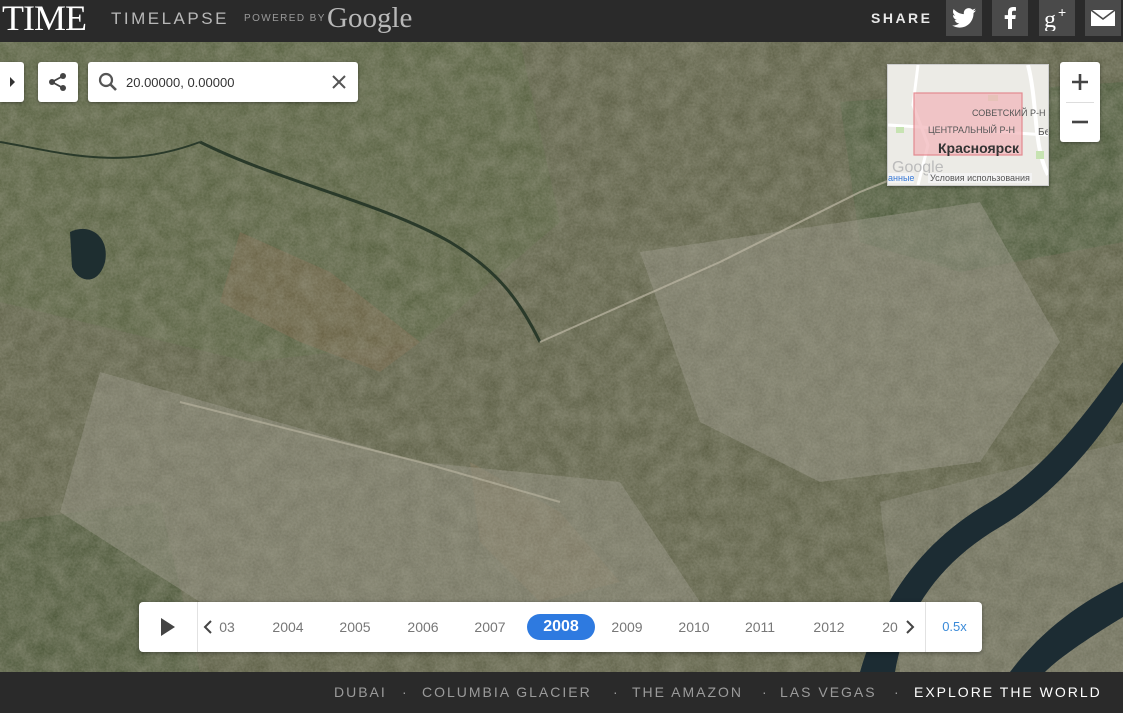  I want to click on minimap-district-2: ЦЕНТРАЛЬНЫЙ Р-Н, so click(972, 130).